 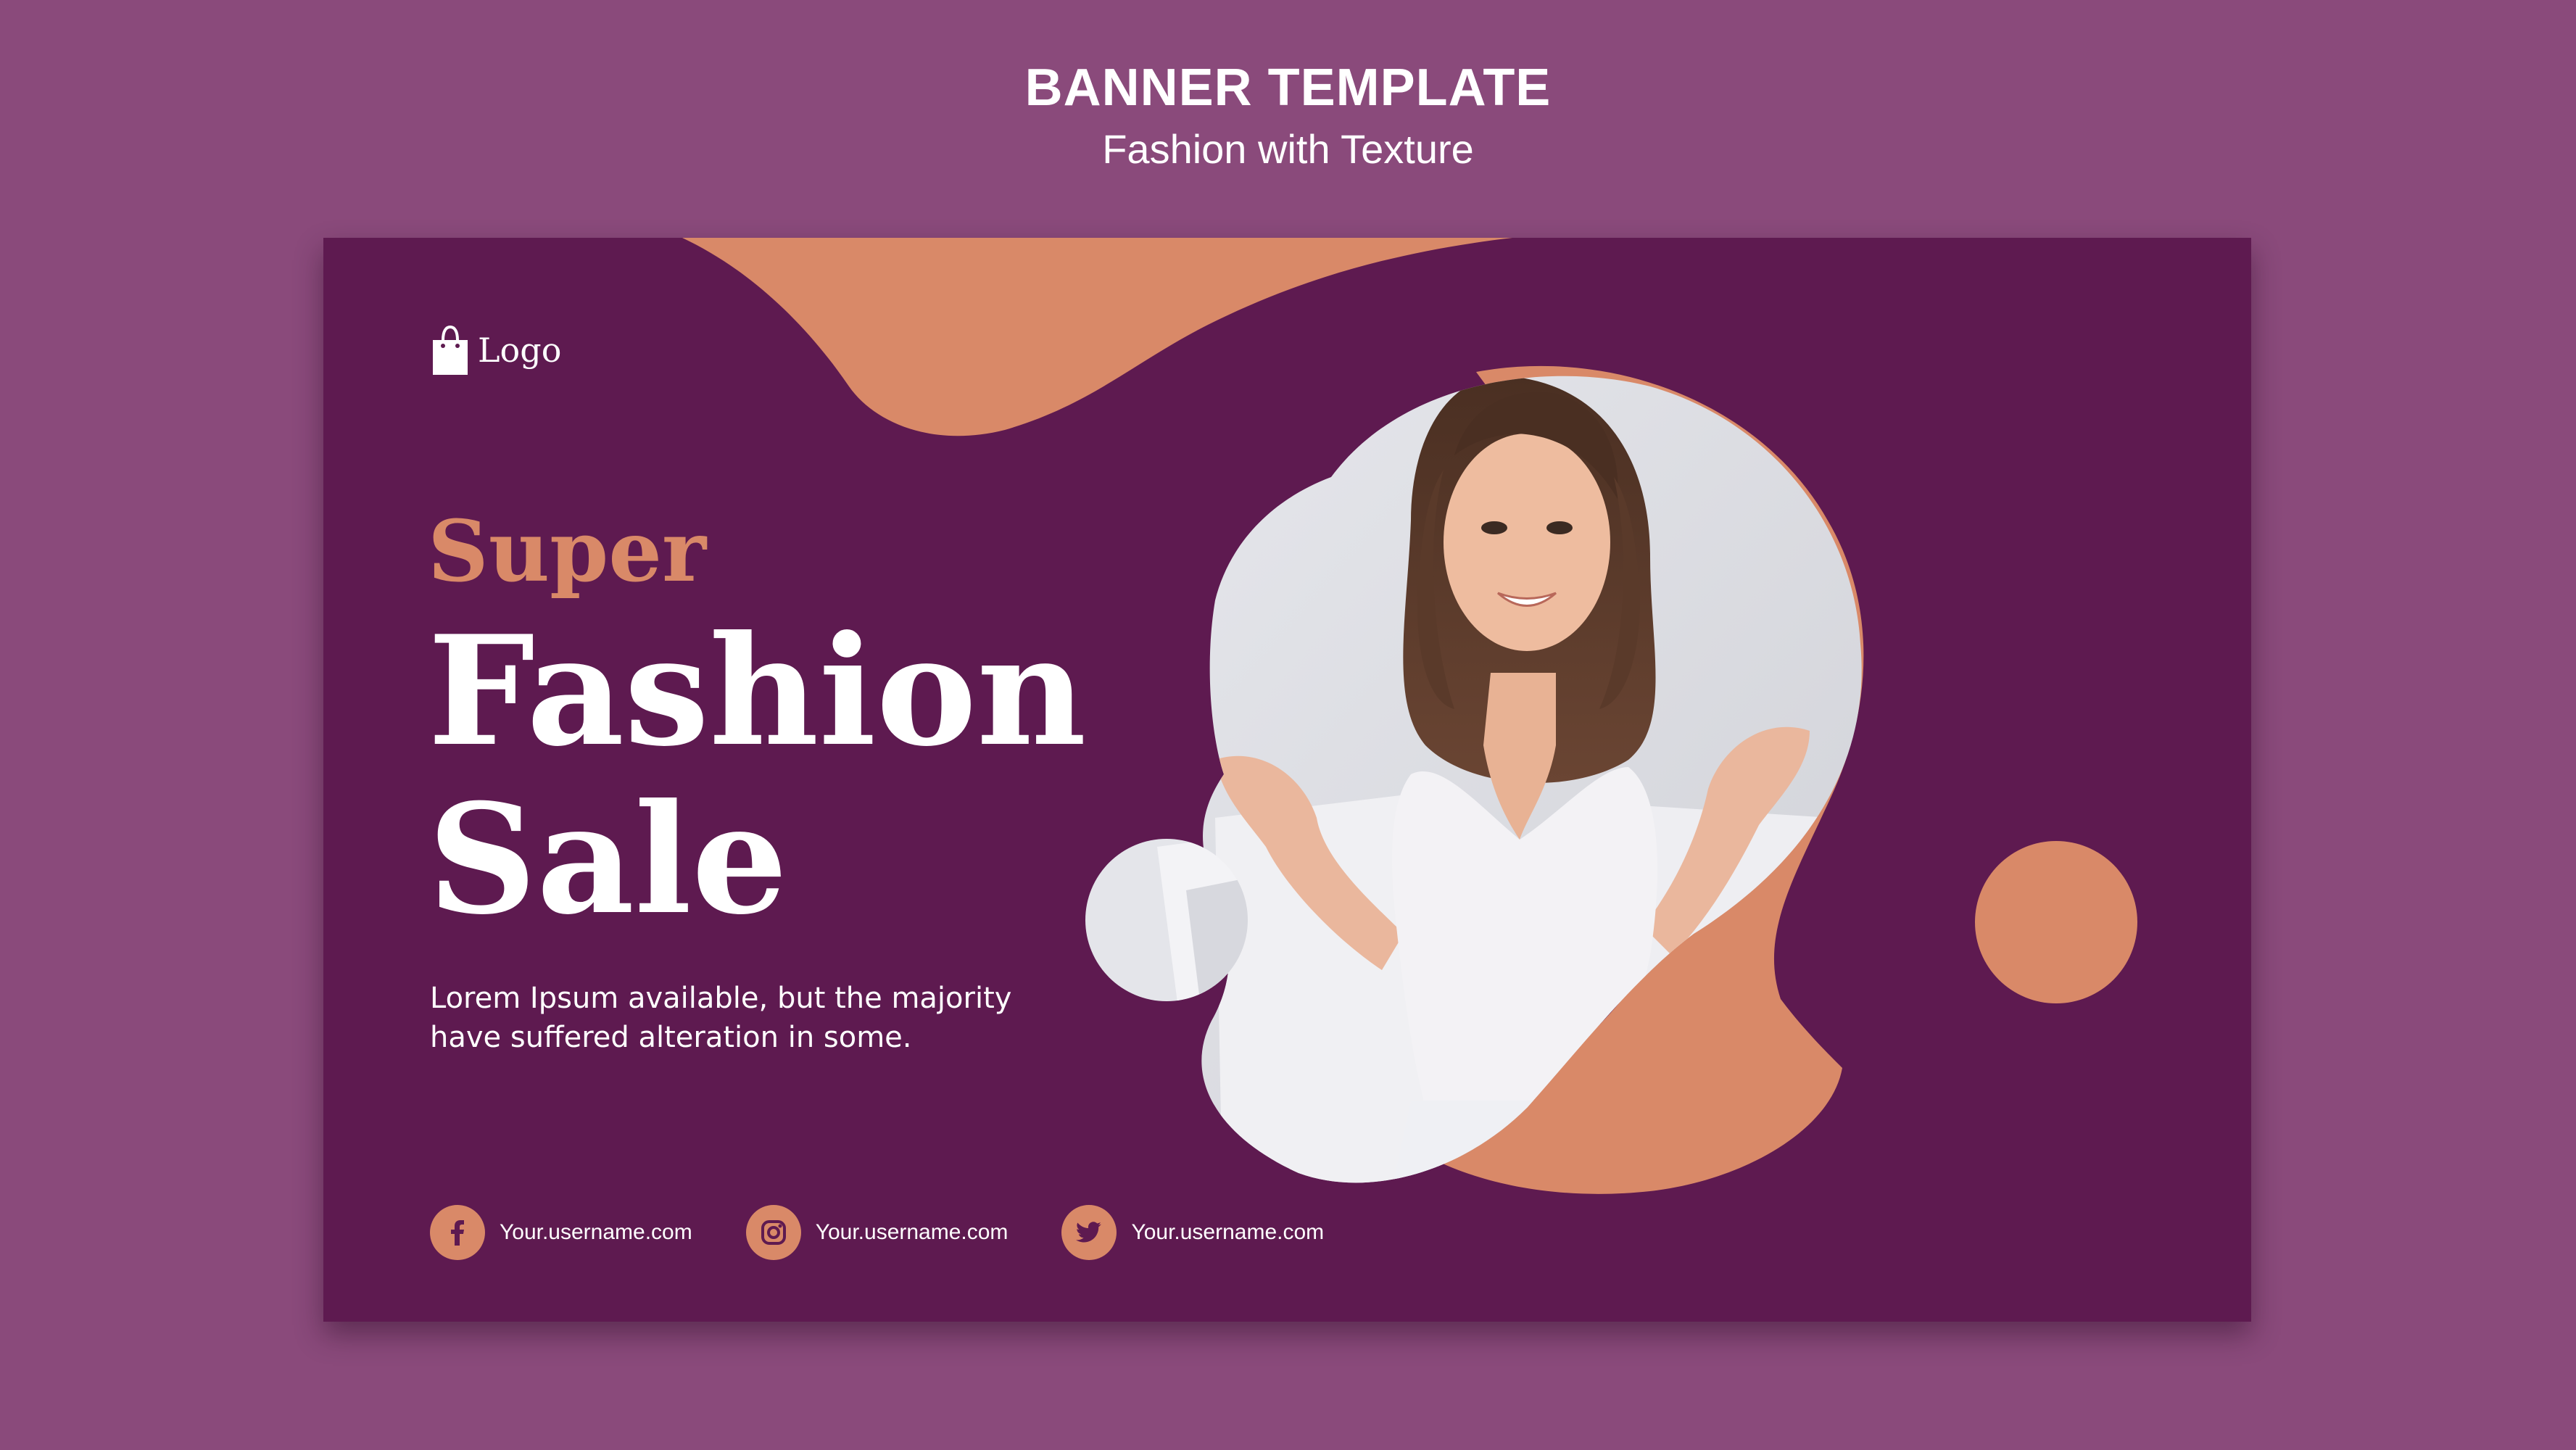 What do you see at coordinates (671, 1037) in the screenshot?
I see `body-line-2: have suffered alteration in some.` at bounding box center [671, 1037].